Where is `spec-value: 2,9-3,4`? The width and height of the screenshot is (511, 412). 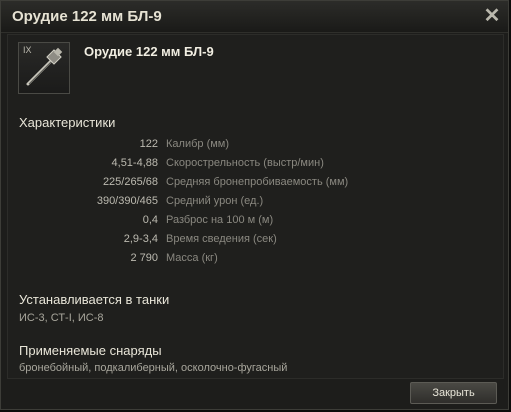
spec-value: 2,9-3,4 is located at coordinates (140, 239).